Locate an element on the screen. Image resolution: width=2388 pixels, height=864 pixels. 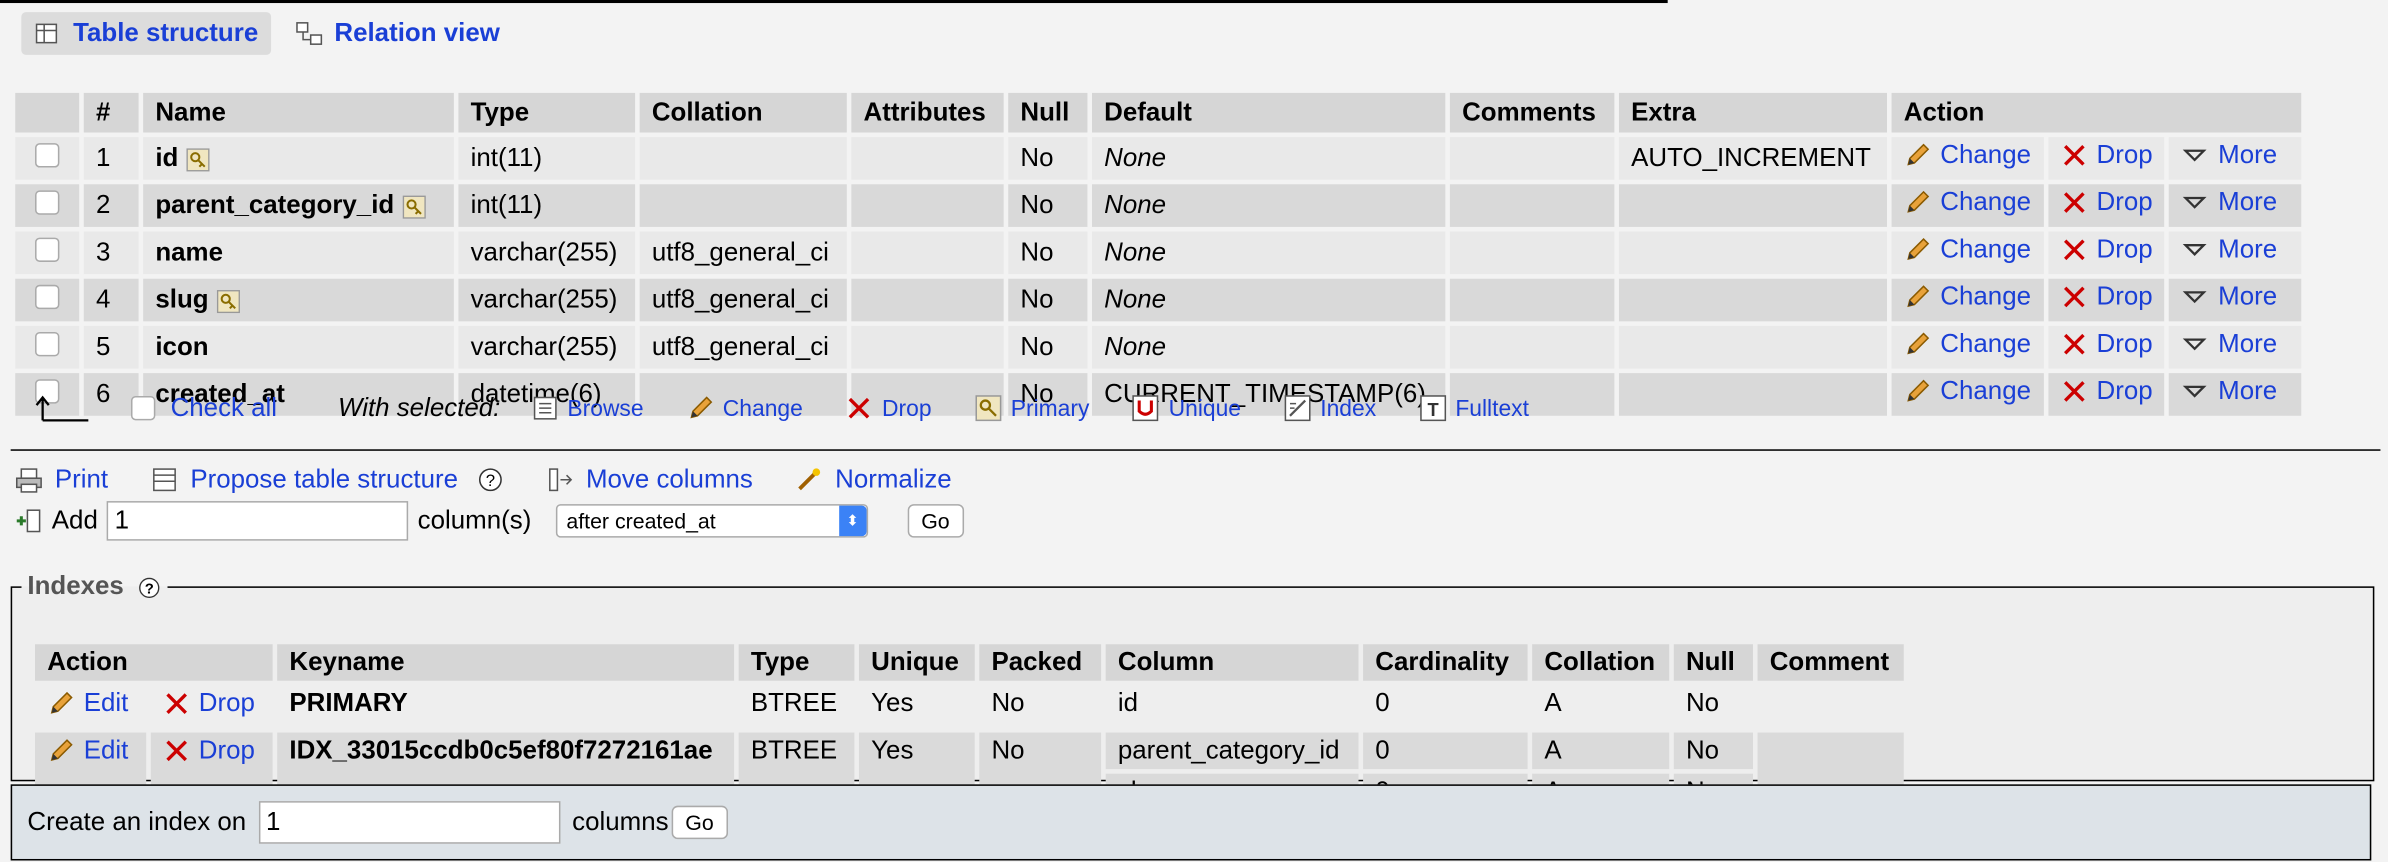
row-type: int(11) is located at coordinates (547, 205).